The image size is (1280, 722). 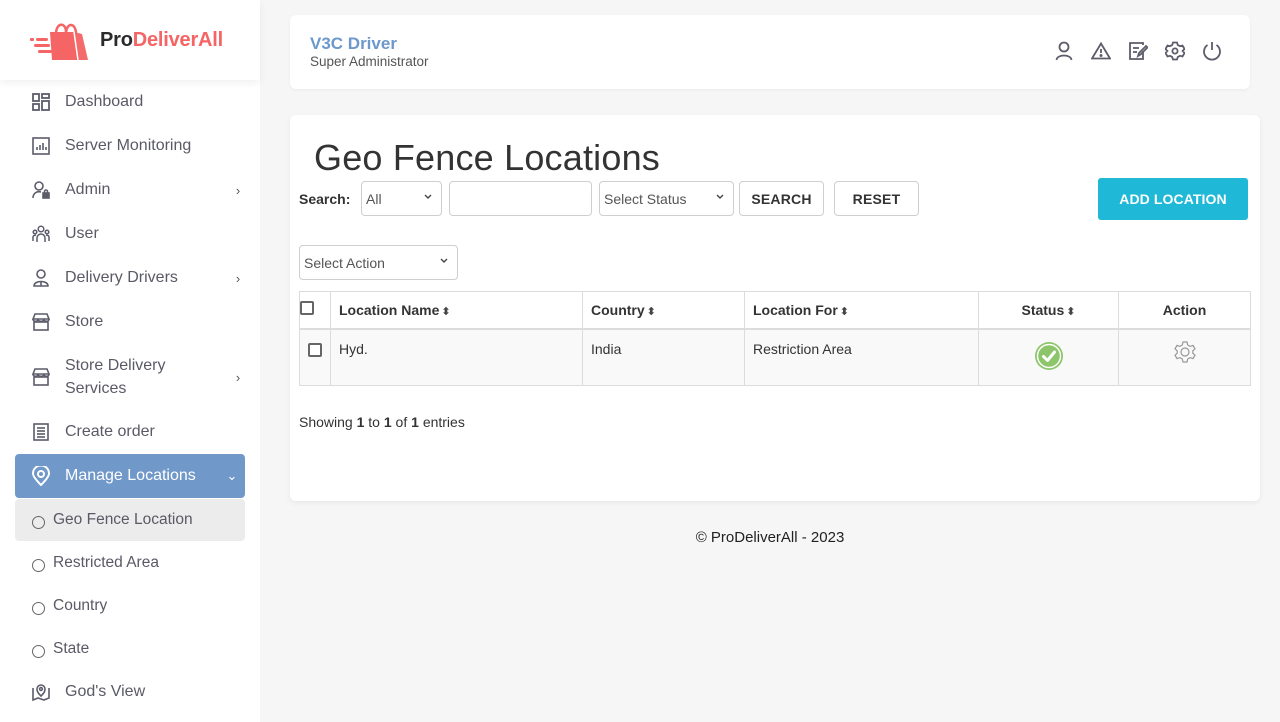 I want to click on showing-to-word: to, so click(x=374, y=422).